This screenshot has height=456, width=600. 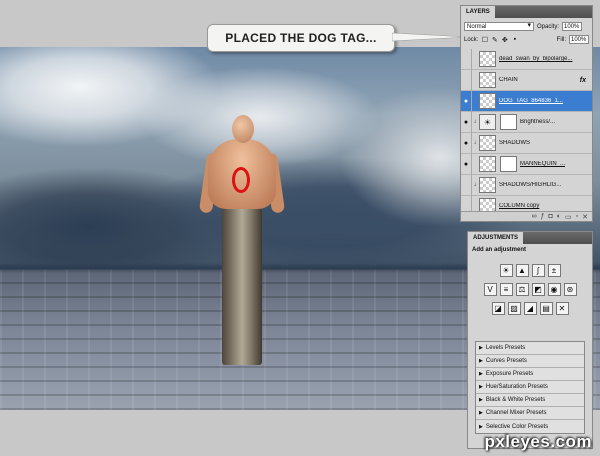 I want to click on fill-input: 100%, so click(x=579, y=39).